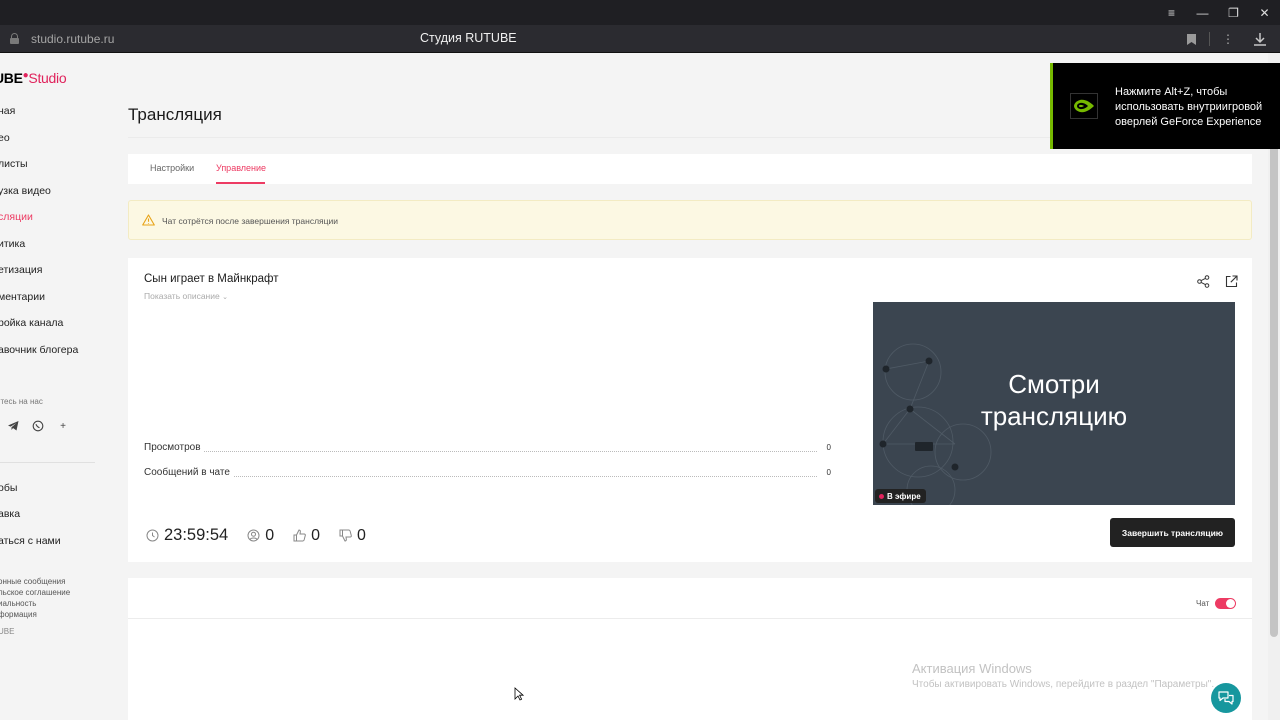 This screenshot has width=1280, height=720. Describe the element at coordinates (1203, 603) in the screenshot. I see `chat-toggle-label: Чат` at that location.